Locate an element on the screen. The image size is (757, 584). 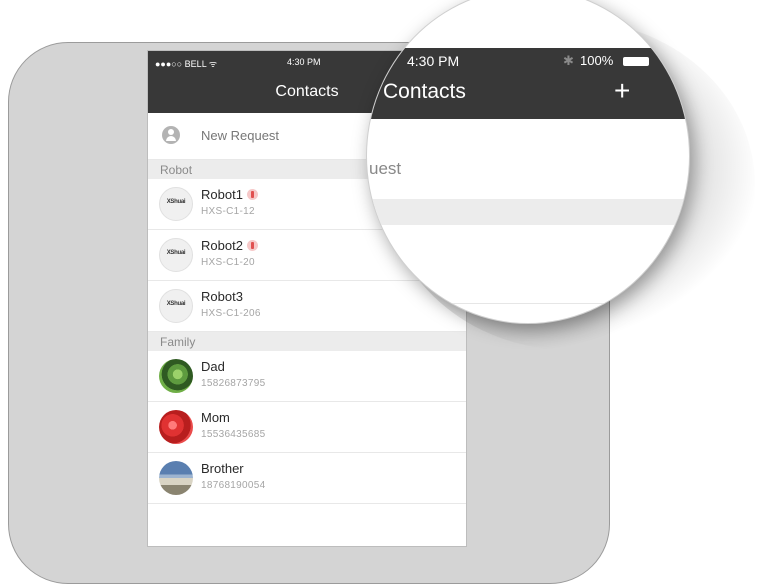
person-icon is located at coordinates (171, 135).